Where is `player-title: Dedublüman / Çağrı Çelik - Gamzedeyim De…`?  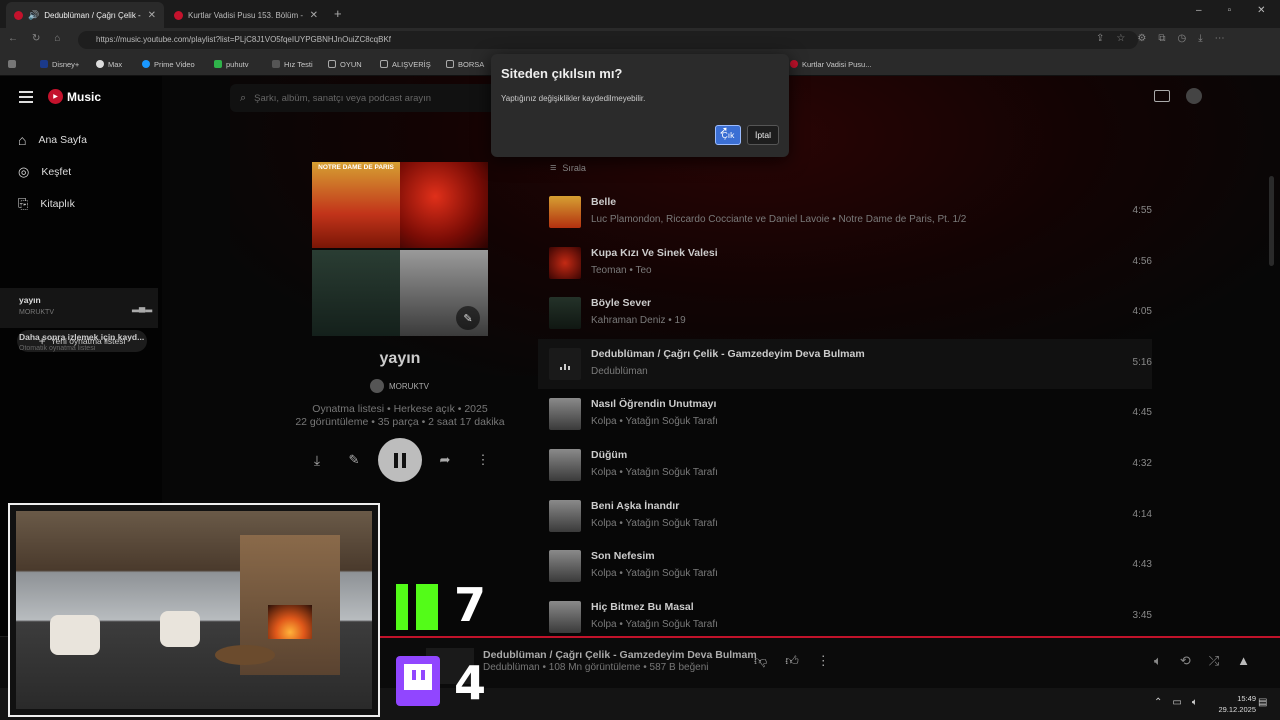
player-title: Dedublüman / Çağrı Çelik - Gamzedeyim De… is located at coordinates (620, 655).